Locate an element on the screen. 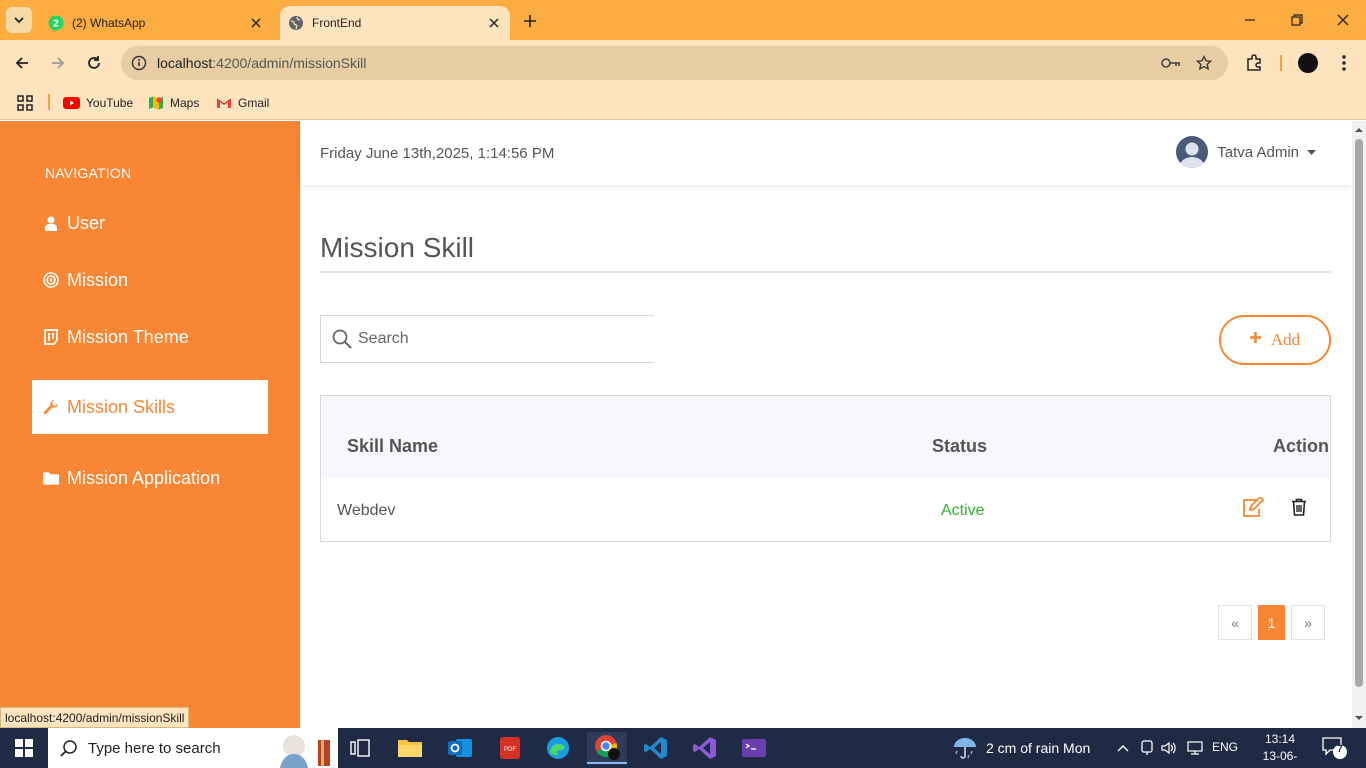 This screenshot has height=768, width=1366. whatsapp-icon: 2 is located at coordinates (56, 23).